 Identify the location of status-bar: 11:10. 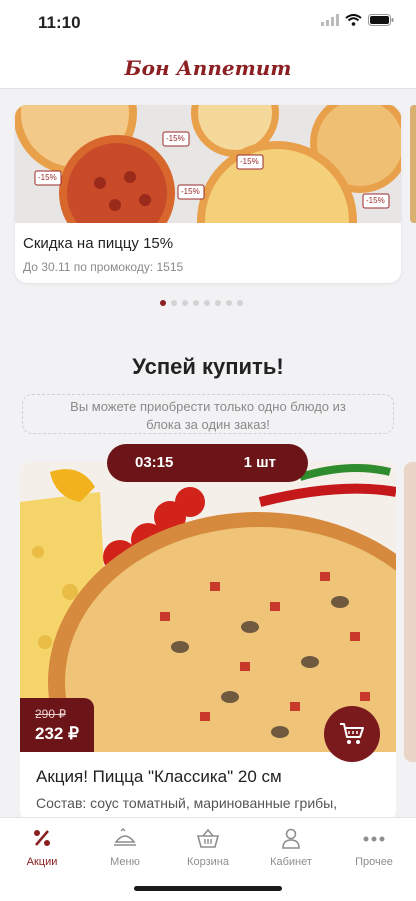
(208, 23).